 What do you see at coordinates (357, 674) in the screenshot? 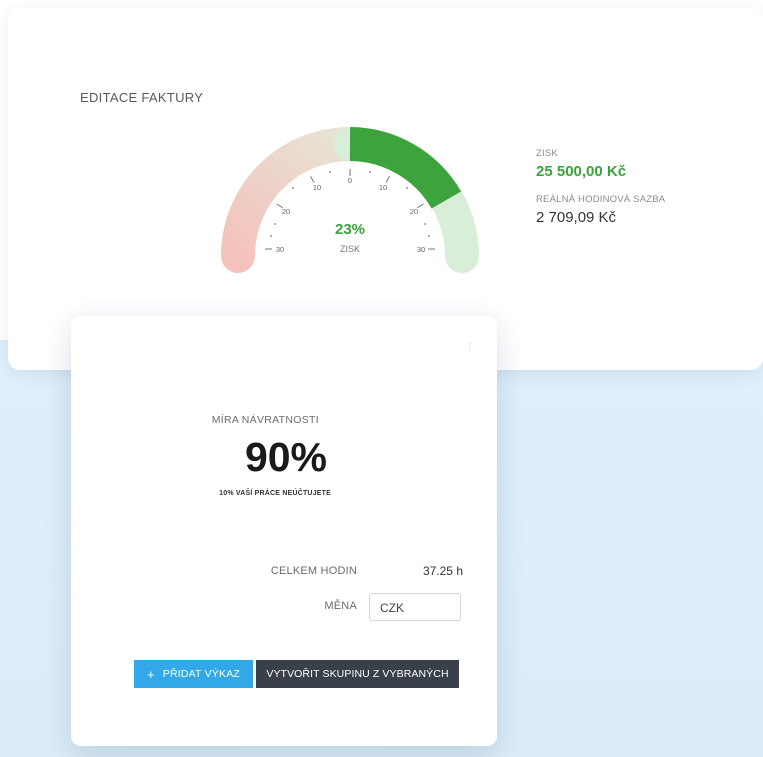
I see `create-group-button: VYTVOŘIT SKUPINU Z VYBRANÝCH` at bounding box center [357, 674].